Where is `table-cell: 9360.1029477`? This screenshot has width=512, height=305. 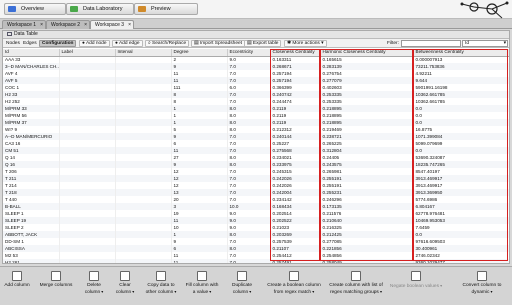
table-cell: 9360.1029477 is located at coordinates (461, 261).